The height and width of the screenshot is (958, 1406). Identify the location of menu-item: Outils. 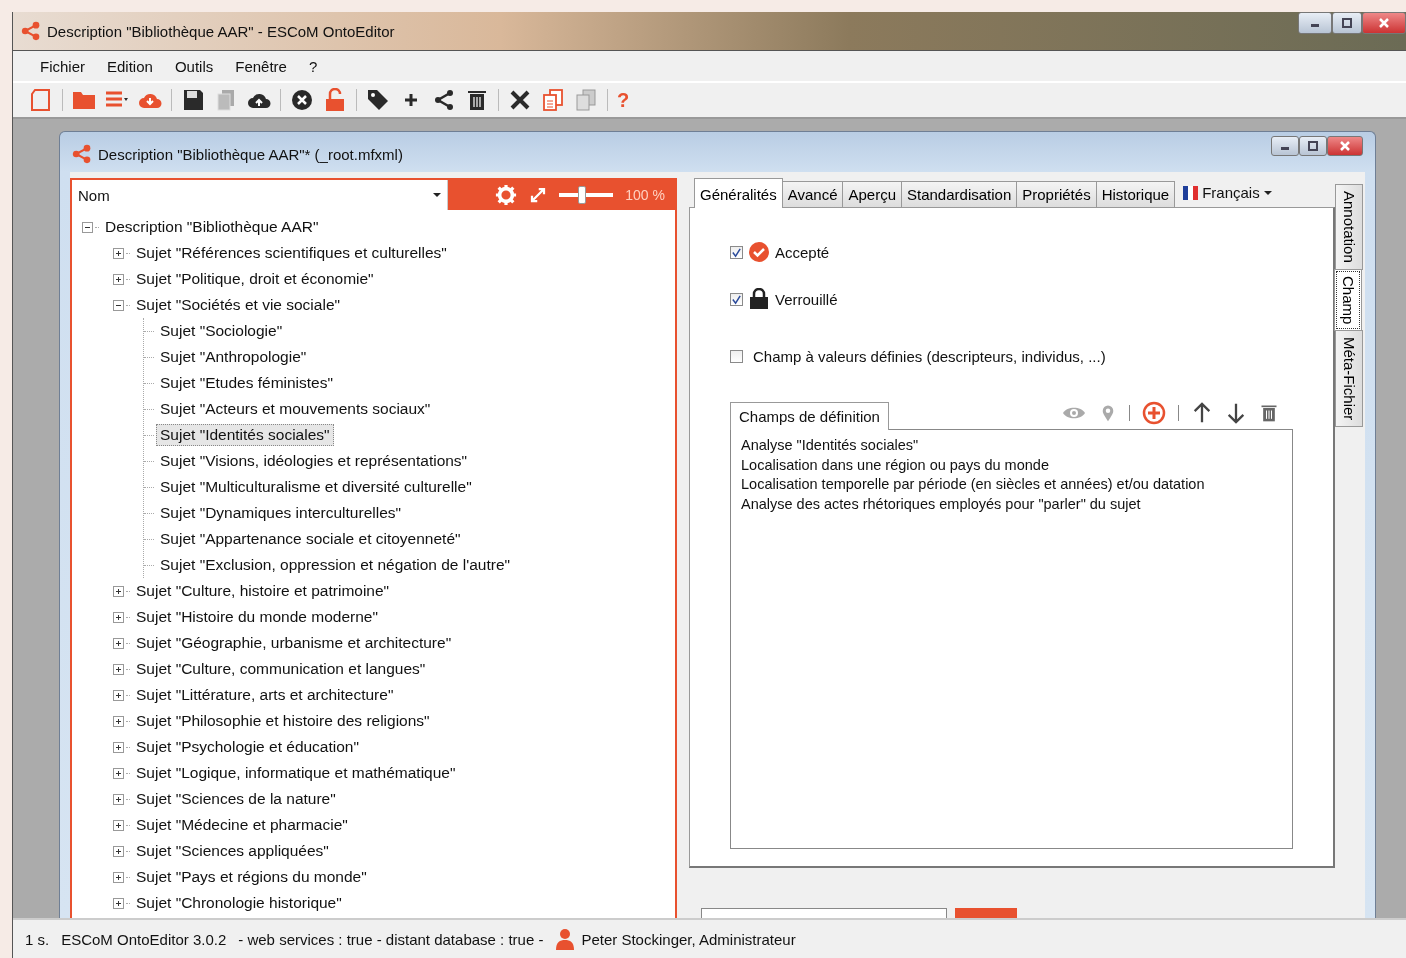
(194, 66).